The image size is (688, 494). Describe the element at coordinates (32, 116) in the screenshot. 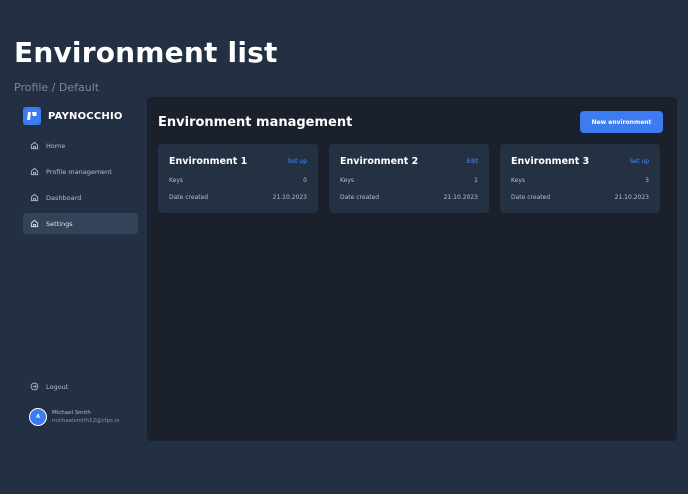

I see `paynocchio-logo-icon` at that location.